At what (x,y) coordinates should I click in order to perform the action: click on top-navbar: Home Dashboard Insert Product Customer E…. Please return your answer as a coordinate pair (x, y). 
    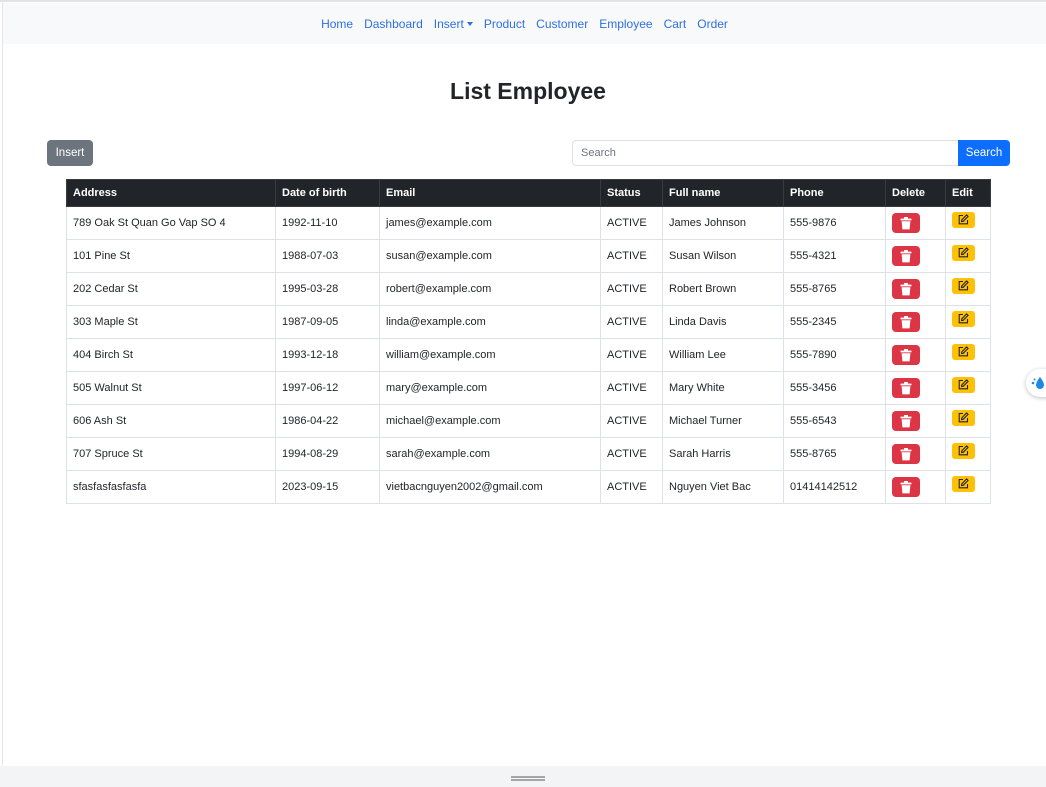
    Looking at the image, I should click on (524, 23).